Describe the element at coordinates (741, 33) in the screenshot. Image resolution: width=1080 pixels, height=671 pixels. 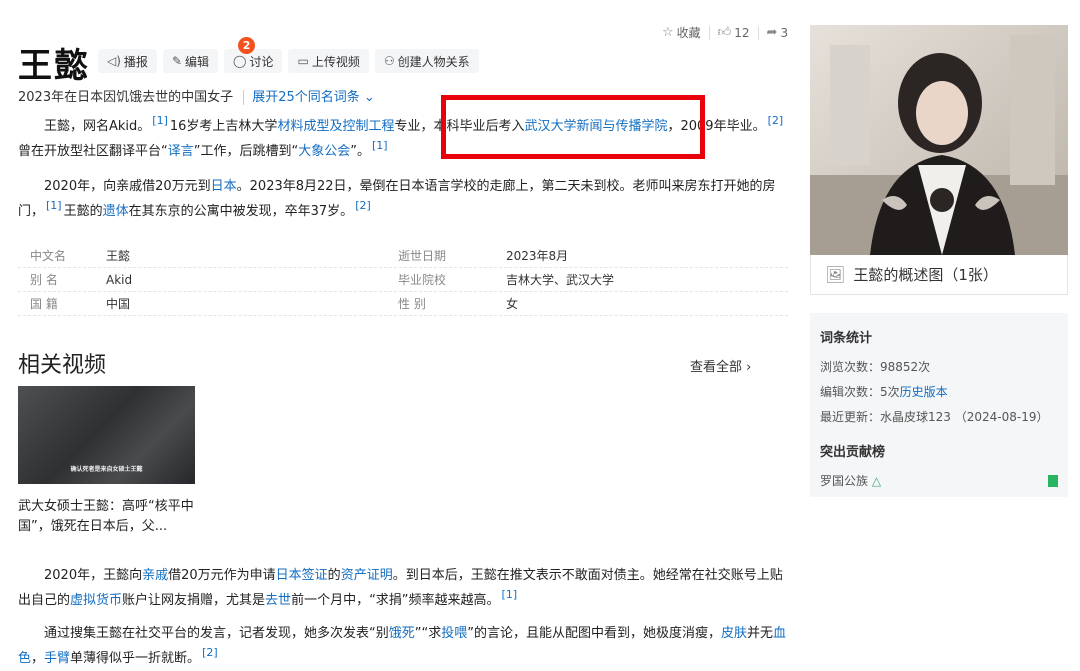
I see `like-count: 12` at that location.